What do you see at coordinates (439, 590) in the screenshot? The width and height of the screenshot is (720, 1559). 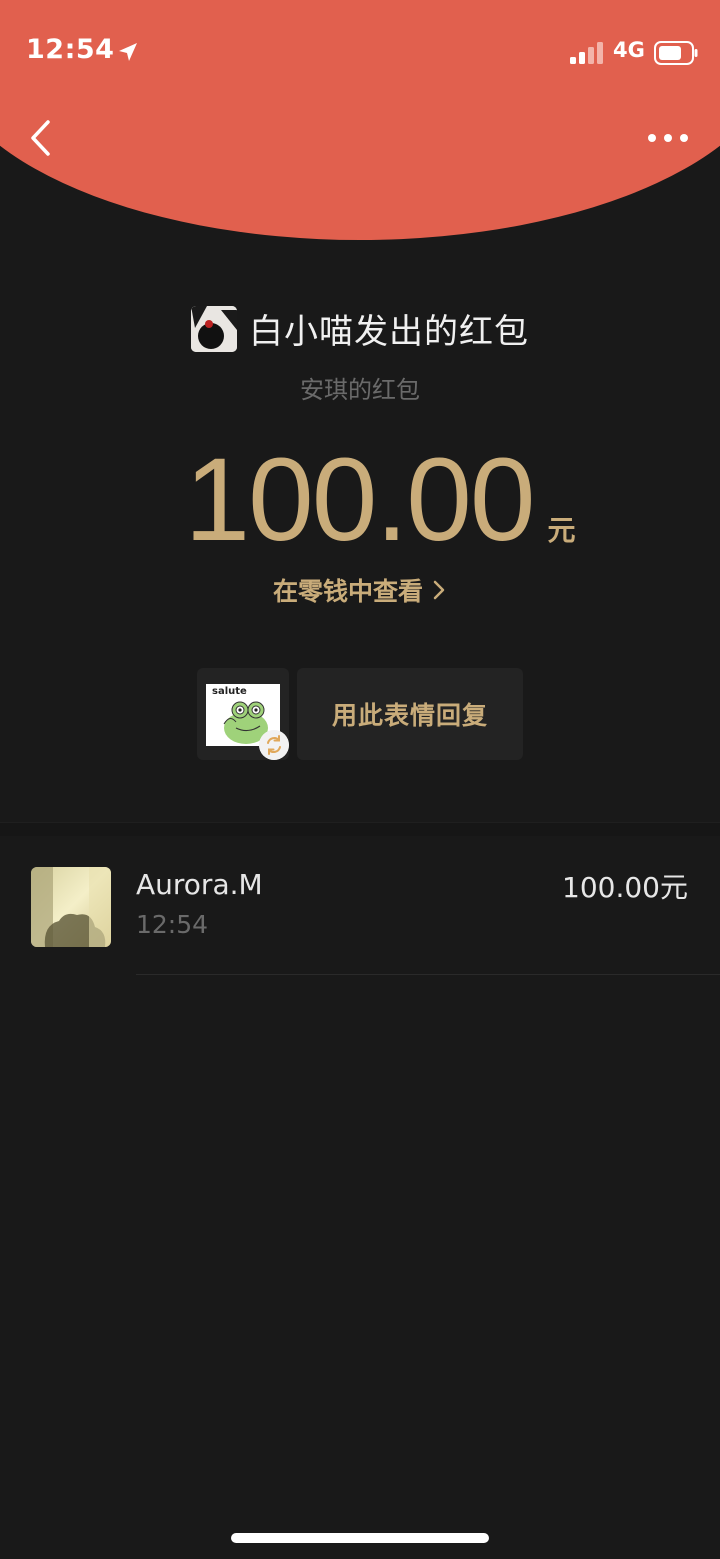 I see `chevron-right-icon` at bounding box center [439, 590].